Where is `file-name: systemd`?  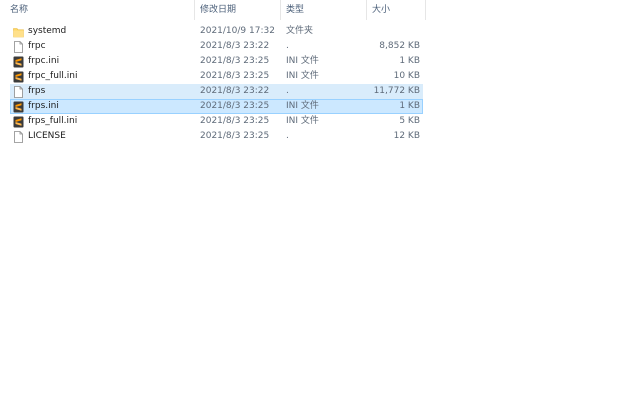 file-name: systemd is located at coordinates (47, 31).